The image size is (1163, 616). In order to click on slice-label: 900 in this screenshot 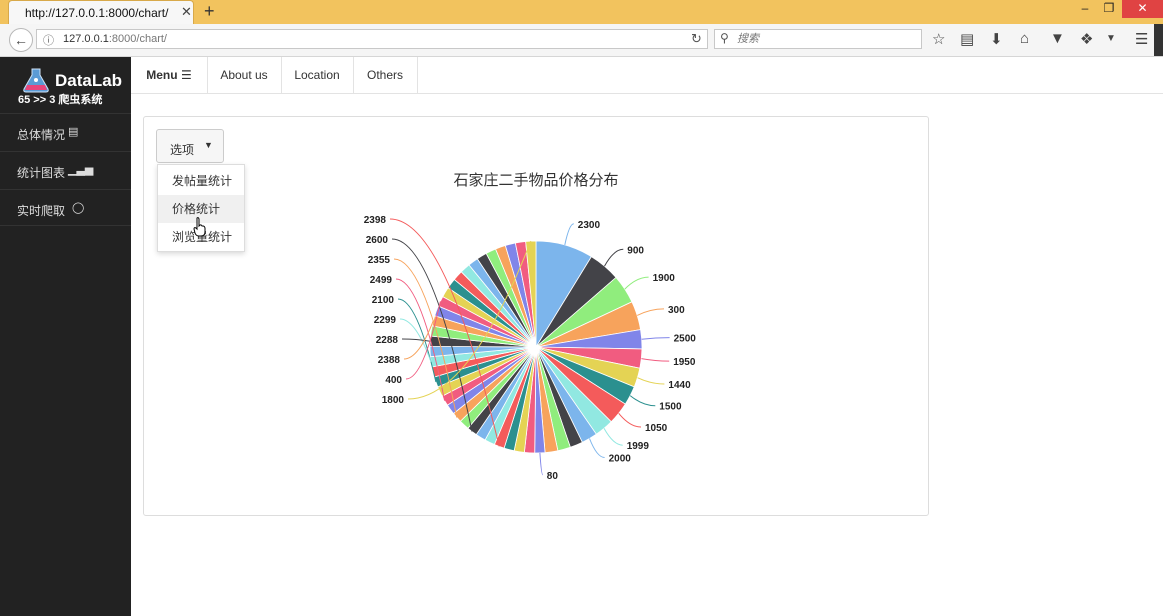, I will do `click(635, 250)`.